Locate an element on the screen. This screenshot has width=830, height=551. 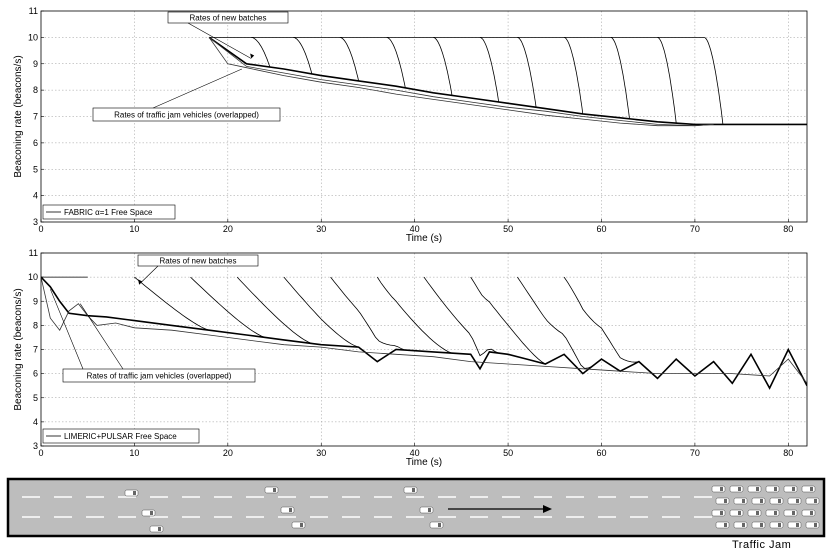
legend-label: FABRIC α=1 Free Space is located at coordinates (108, 212).